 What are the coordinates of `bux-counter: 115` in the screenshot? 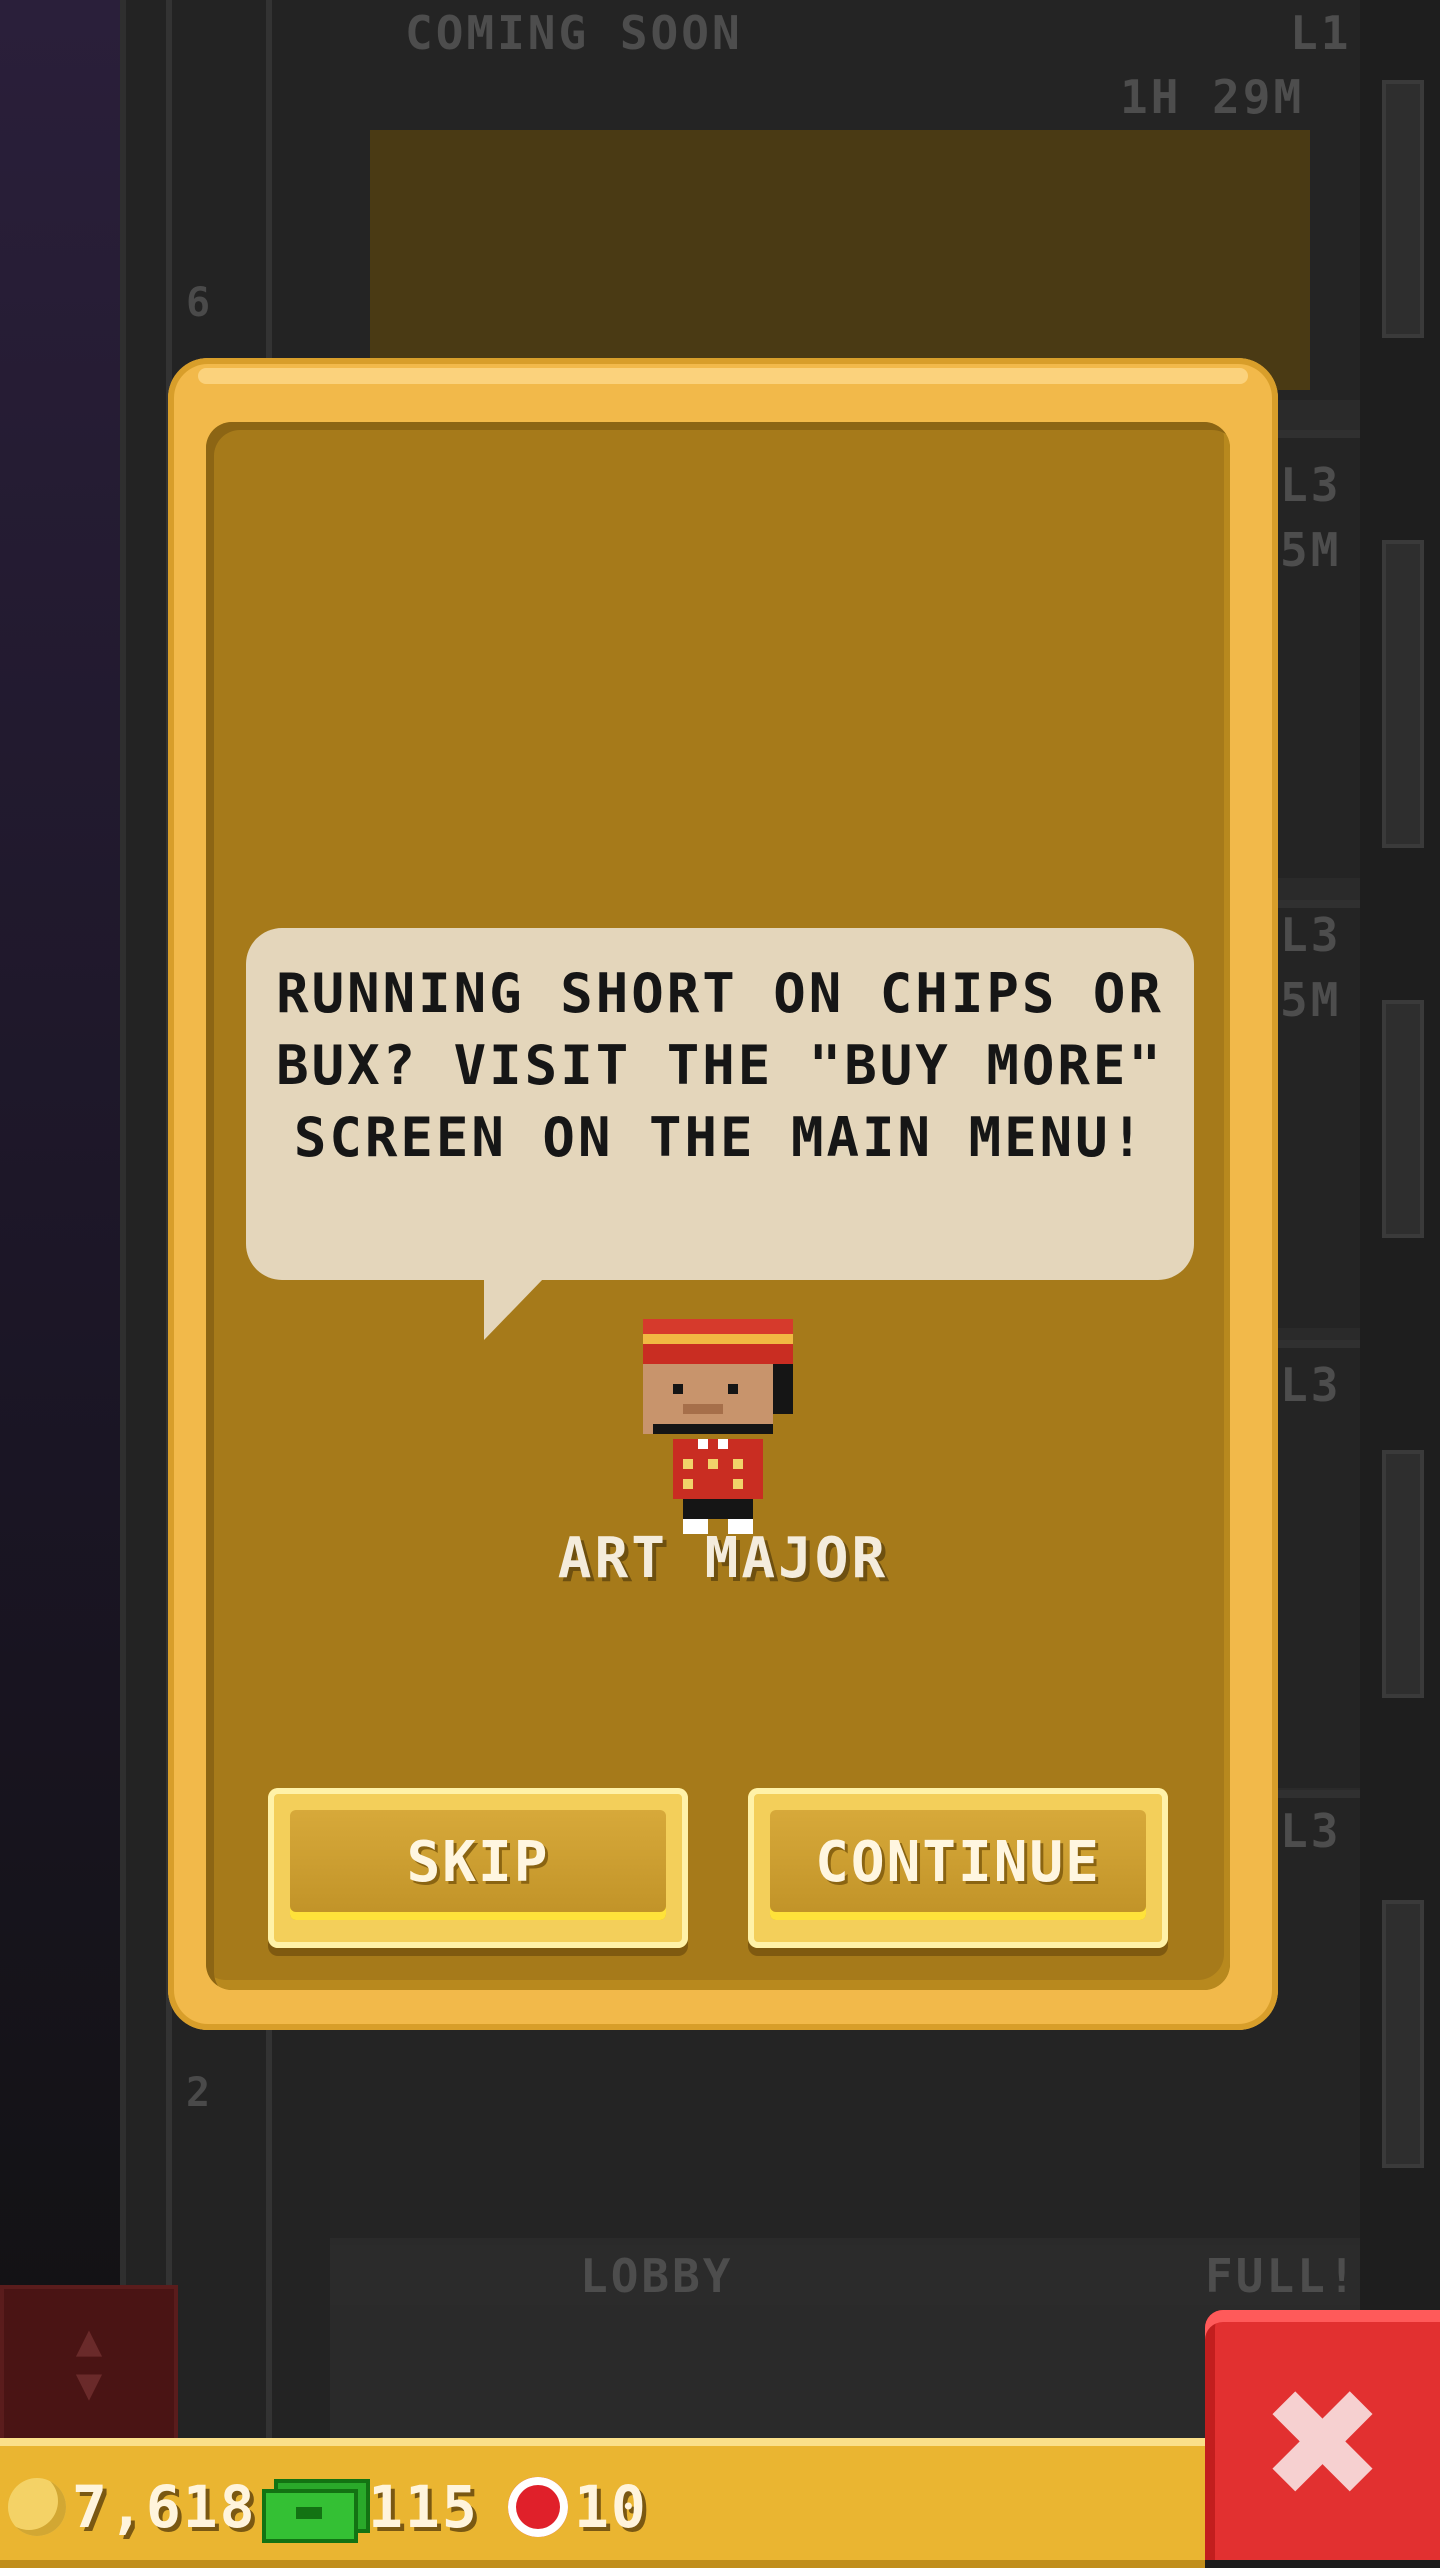 It's located at (370, 2507).